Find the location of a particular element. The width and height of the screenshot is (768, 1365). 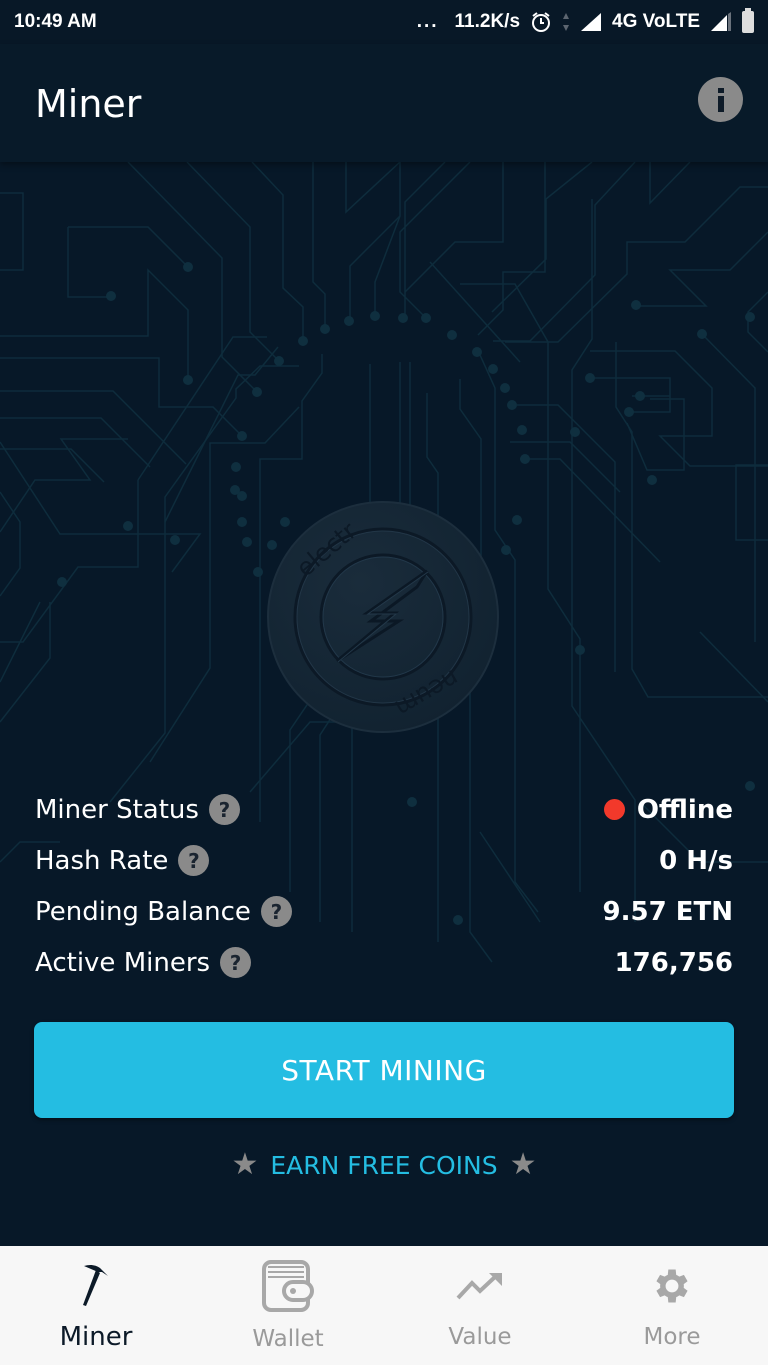

wallet-icon is located at coordinates (288, 1286).